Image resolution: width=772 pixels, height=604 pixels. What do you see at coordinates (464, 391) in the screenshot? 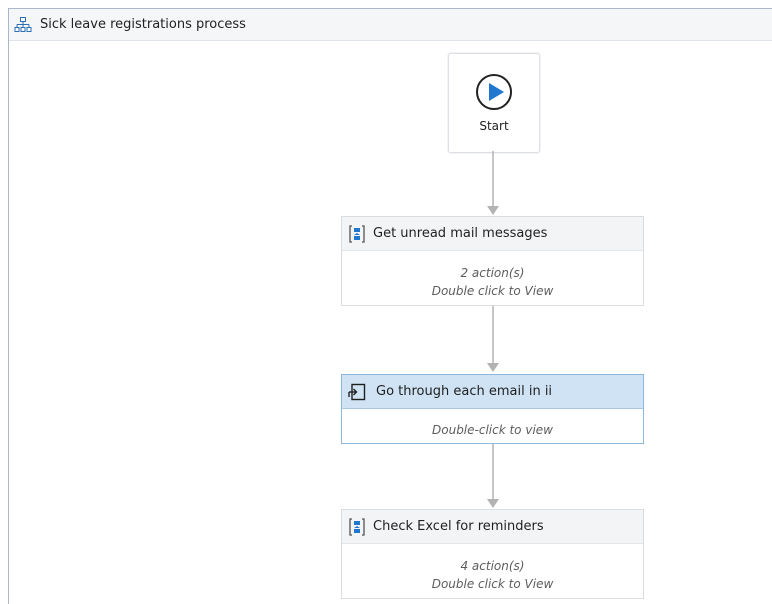
I see `step-title: Go through each email in ii` at bounding box center [464, 391].